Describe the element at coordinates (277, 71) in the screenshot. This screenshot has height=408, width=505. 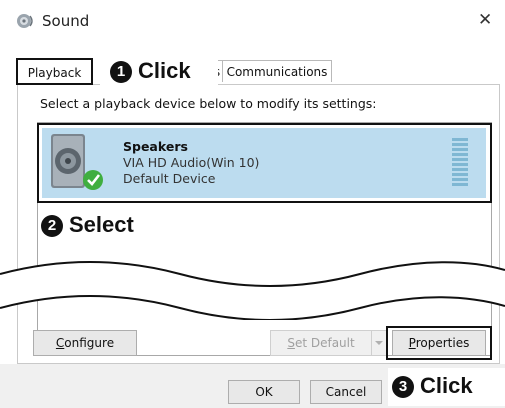
I see `tab-communications: Communications` at that location.